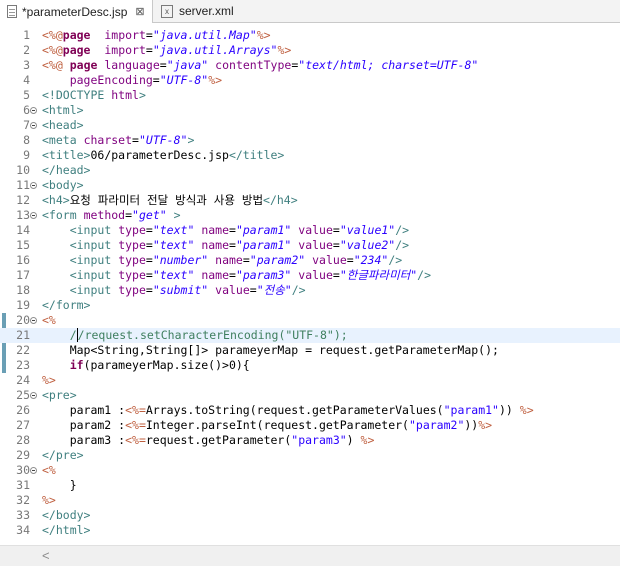 The image size is (620, 566). What do you see at coordinates (310, 515) in the screenshot?
I see `code-line: 33 </body>` at bounding box center [310, 515].